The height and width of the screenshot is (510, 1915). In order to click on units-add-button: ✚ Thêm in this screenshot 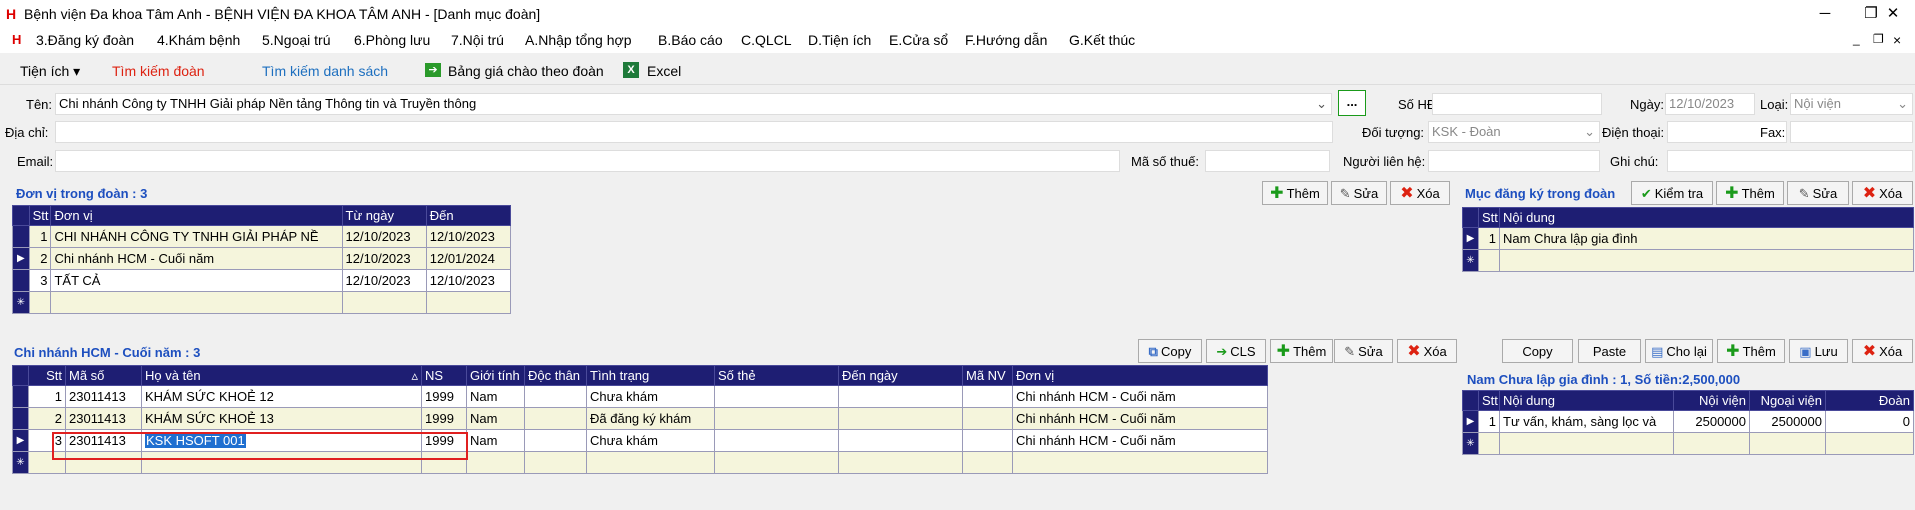, I will do `click(1295, 193)`.